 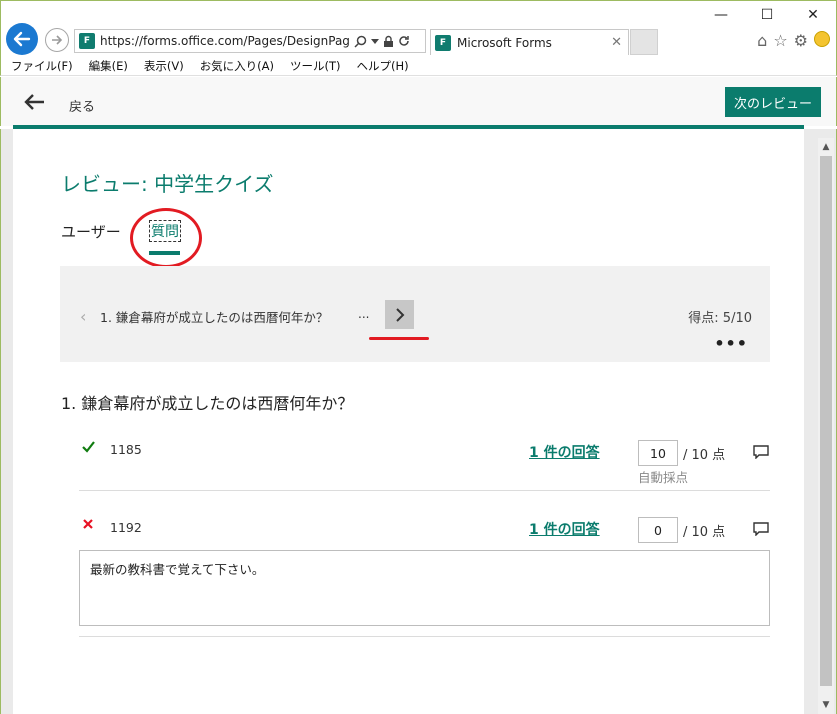 I want to click on minimize-button: —, so click(x=721, y=15).